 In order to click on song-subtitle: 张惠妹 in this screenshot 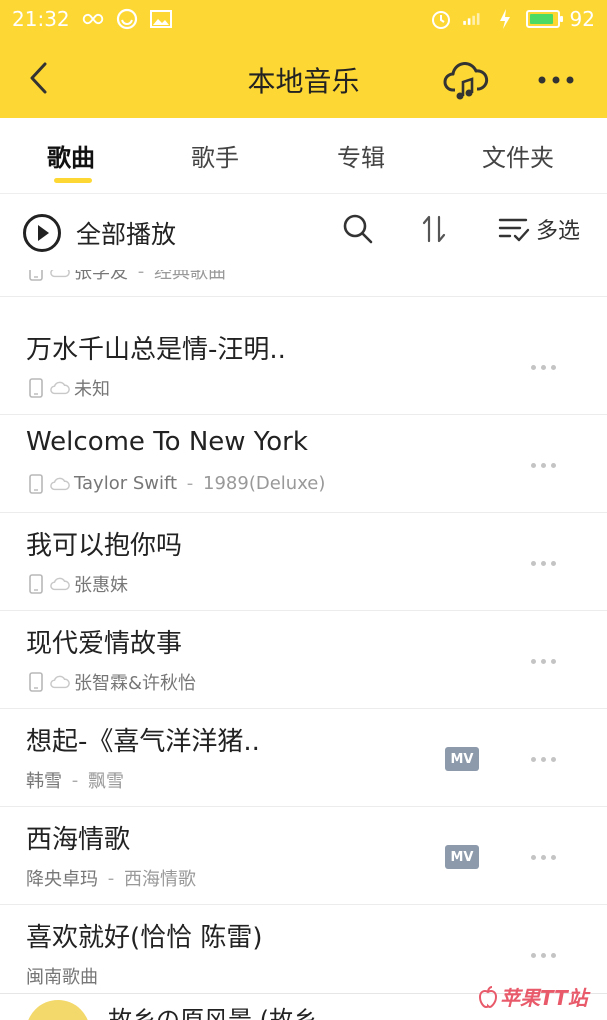, I will do `click(77, 584)`.